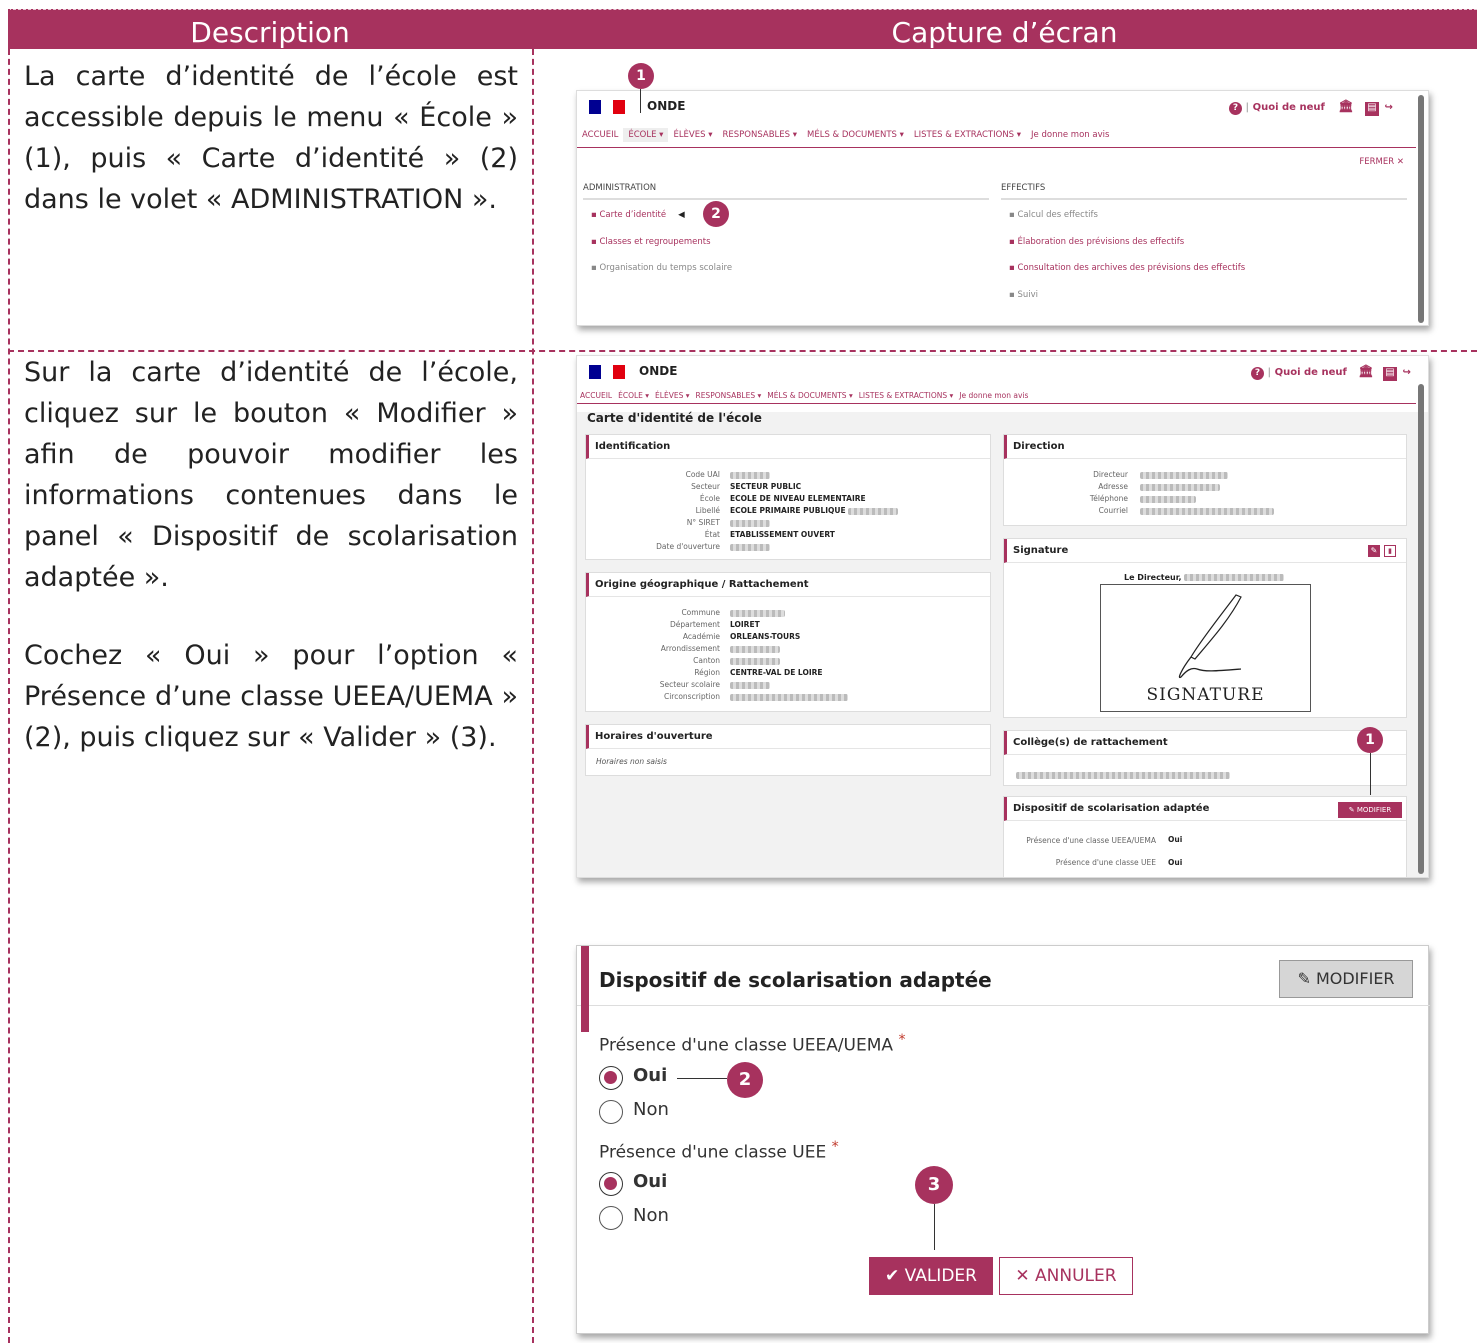 This screenshot has width=1477, height=1343. What do you see at coordinates (650, 1075) in the screenshot?
I see `radio-ueea-oui-label: Oui` at bounding box center [650, 1075].